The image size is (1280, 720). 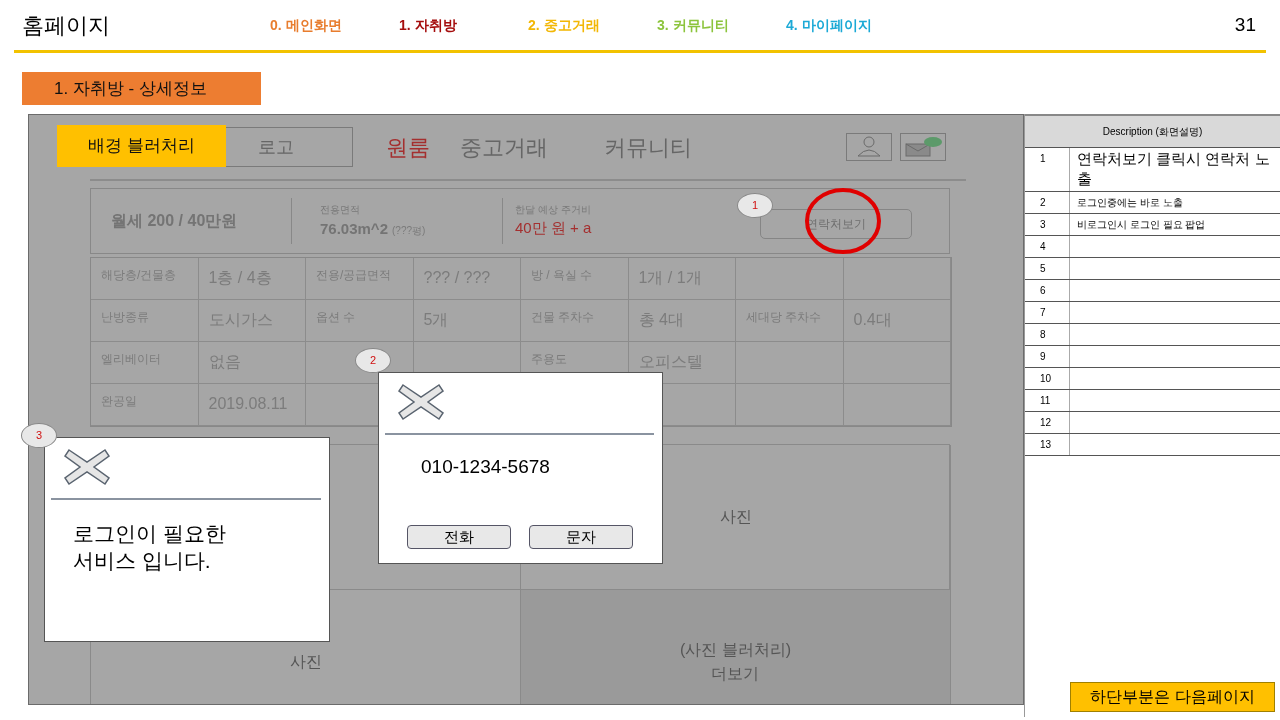 I want to click on description-text: 연락처보기 클릭시 연락처 노출, so click(x=1173, y=169).